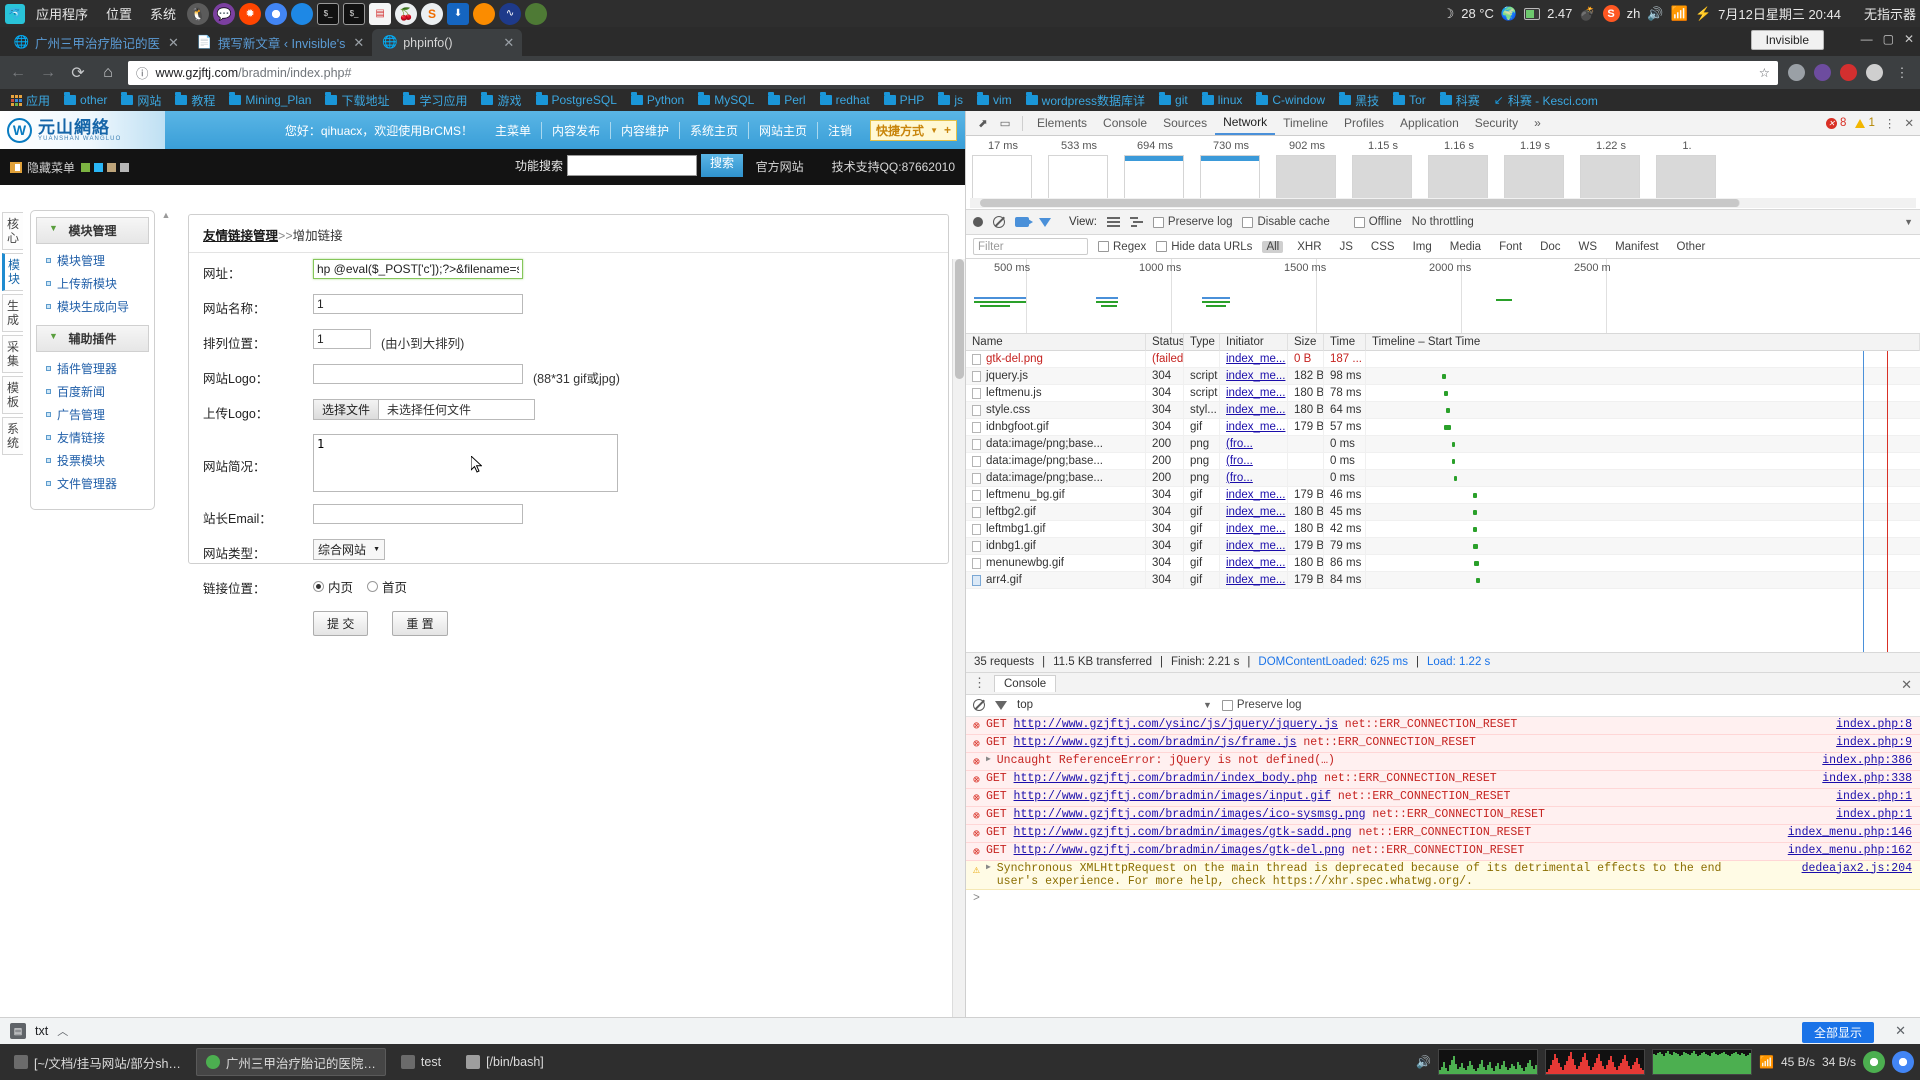 This screenshot has height=1080, width=1920. What do you see at coordinates (953, 72) in the screenshot?
I see `address-bar: ⓘ www.gzjftj.com/bradmin/index.php# ☆` at bounding box center [953, 72].